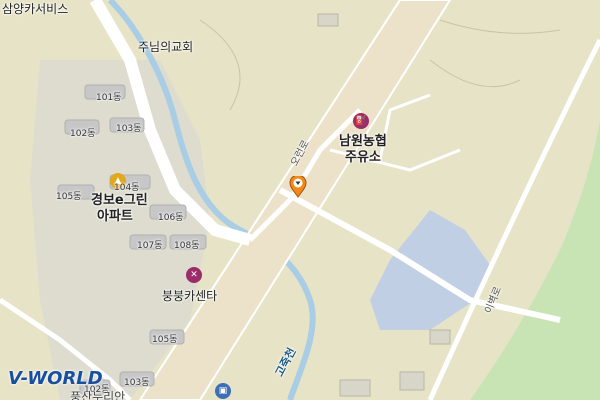  Describe the element at coordinates (190, 296) in the screenshot. I see `label-boongboong-car-center: 붕붕카센타` at that location.